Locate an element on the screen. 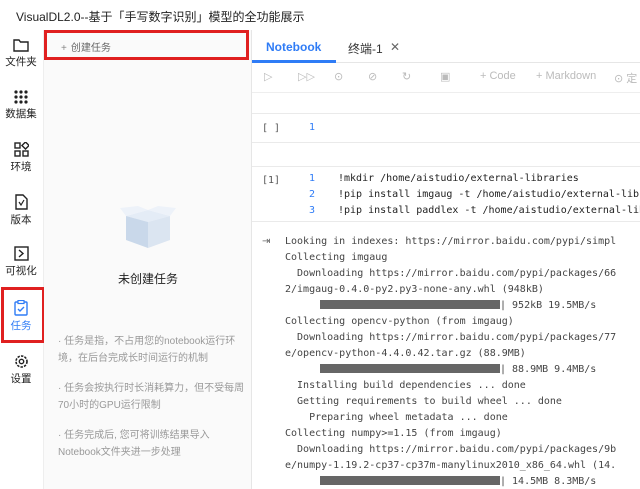  tab-bar: Notebook 终端-1 ✕ is located at coordinates (446, 46).